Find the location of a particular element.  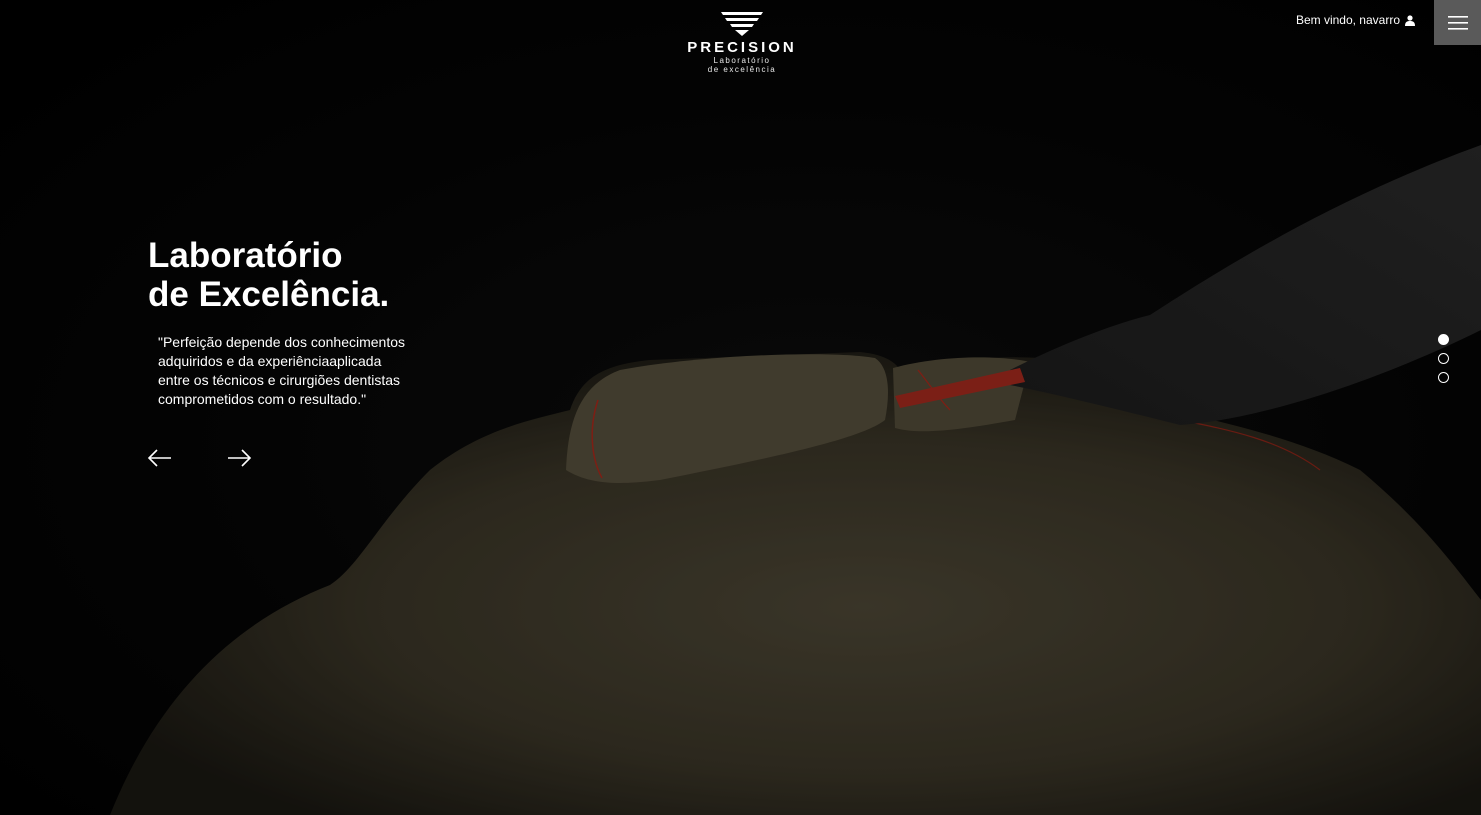

arrow-right-icon is located at coordinates (240, 458).